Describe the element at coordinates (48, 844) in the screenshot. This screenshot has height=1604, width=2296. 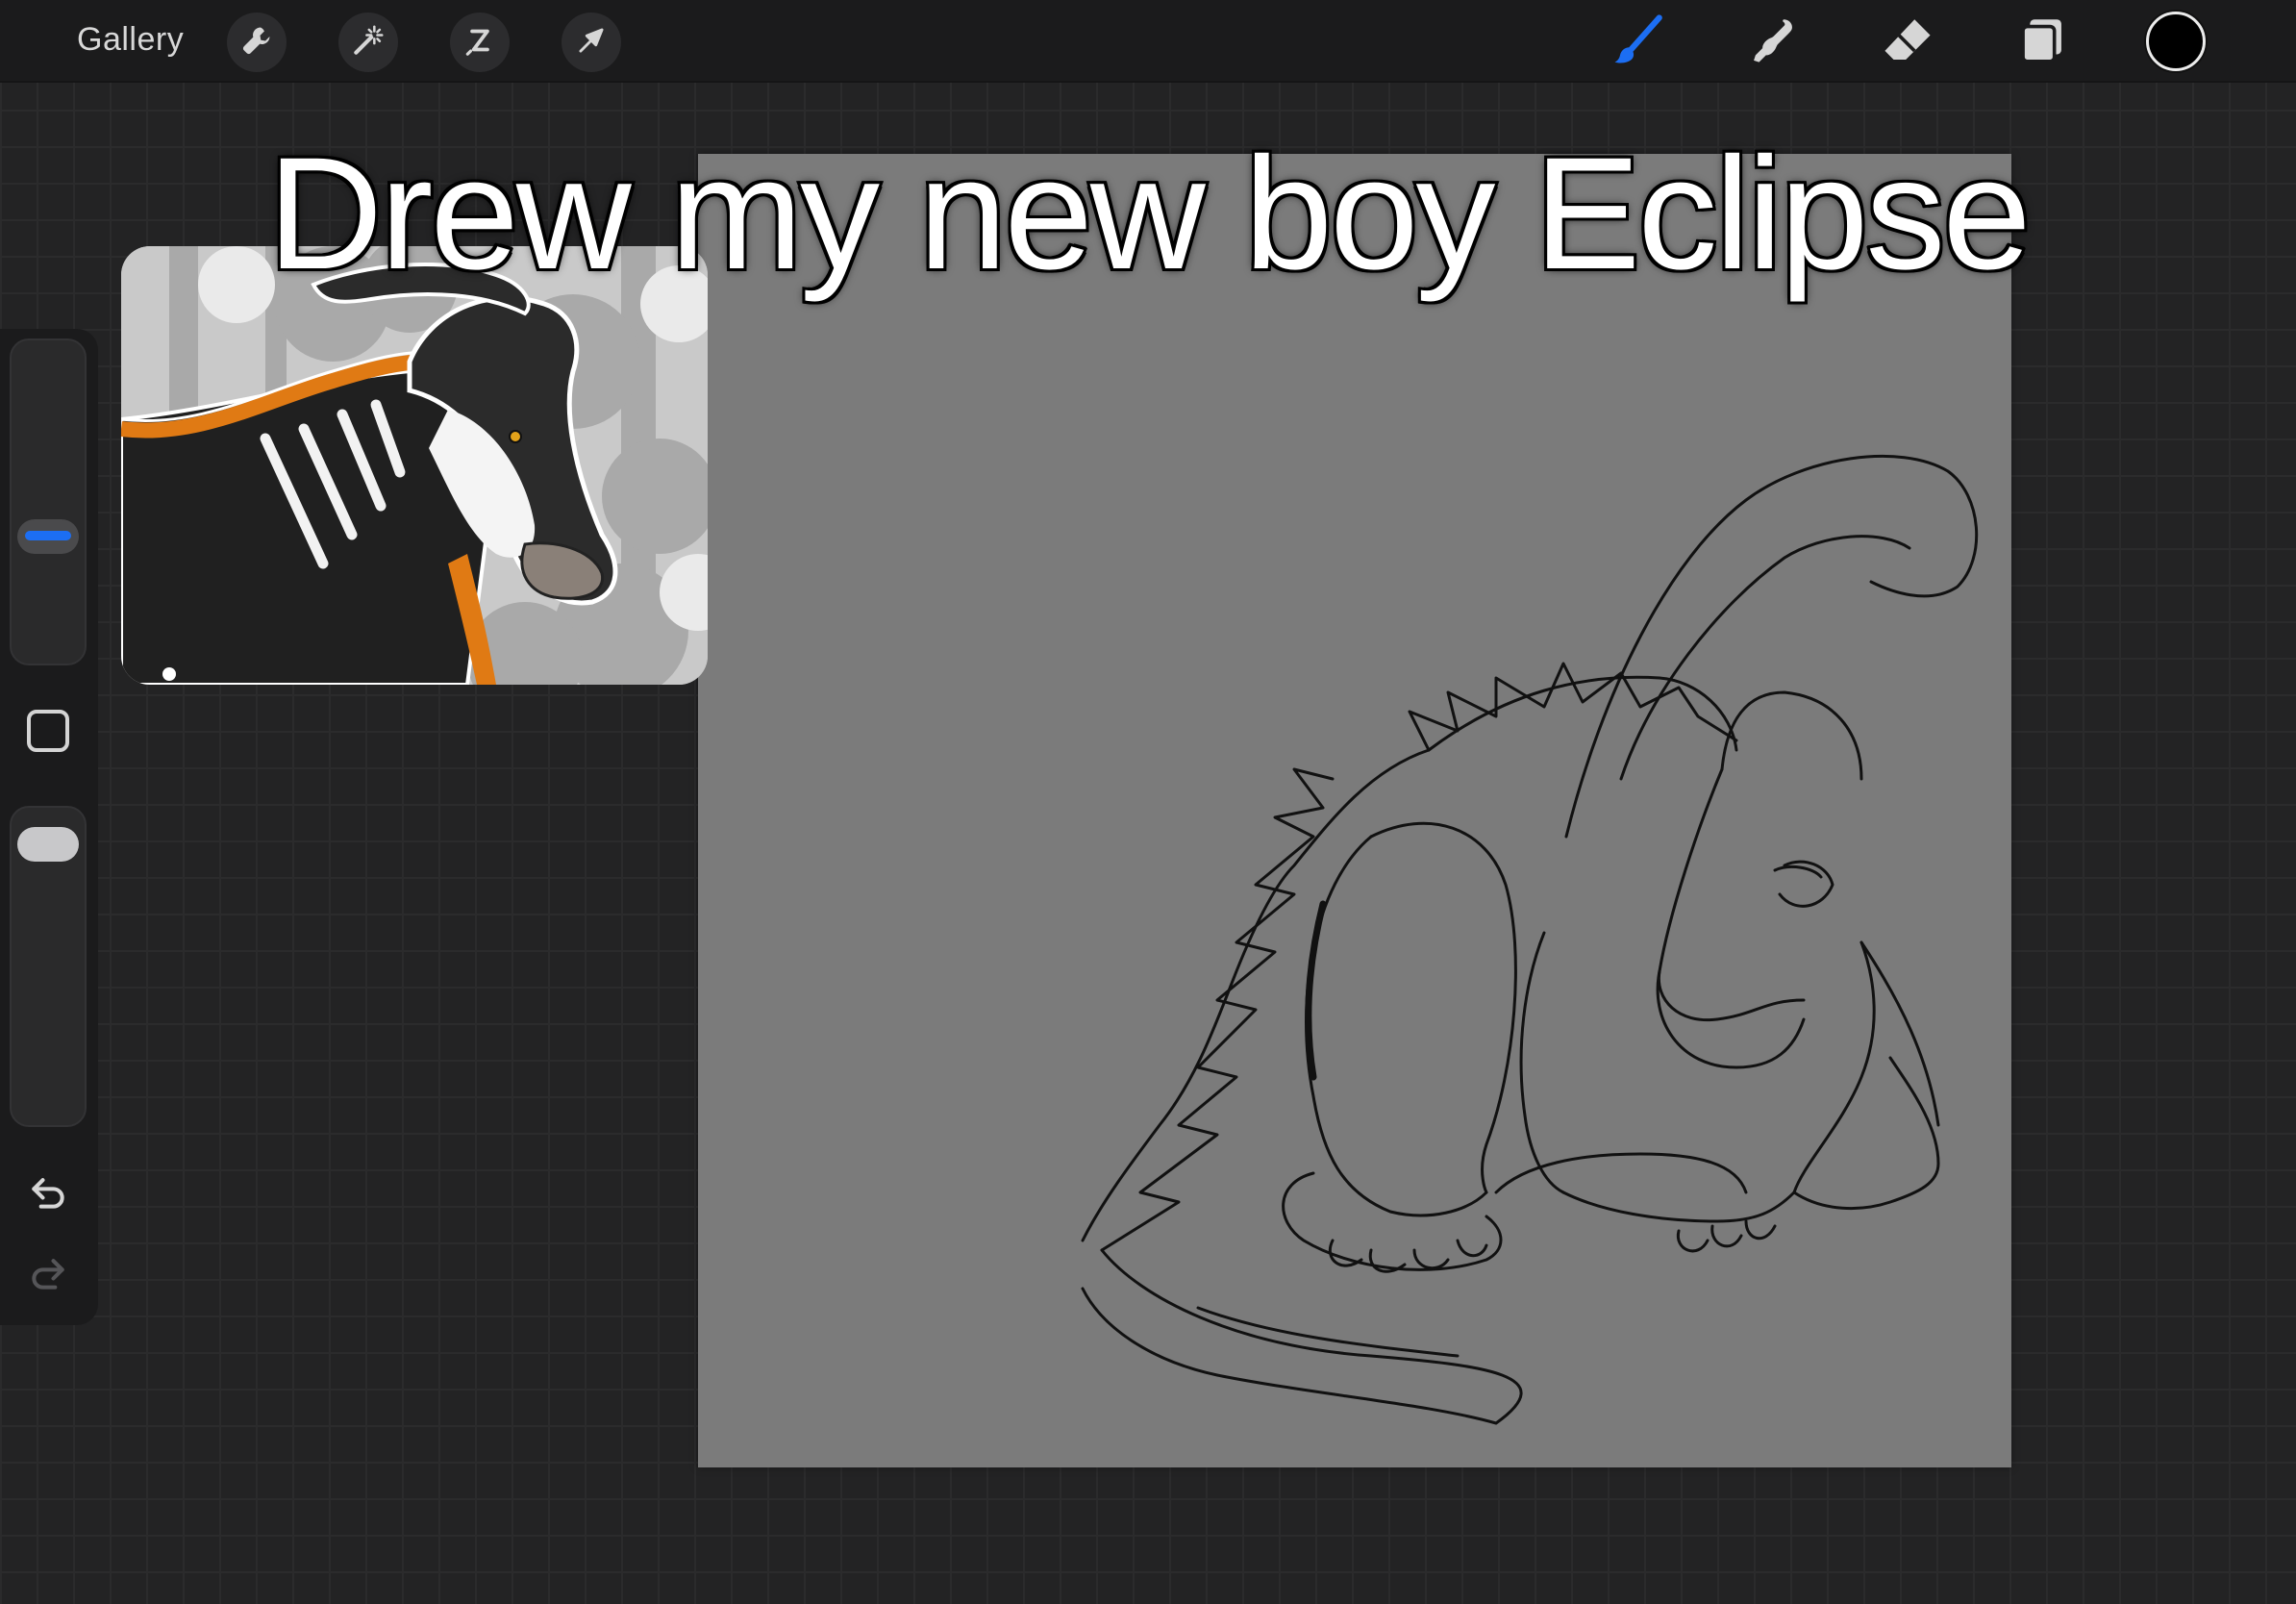
I see `opacity-knob` at that location.